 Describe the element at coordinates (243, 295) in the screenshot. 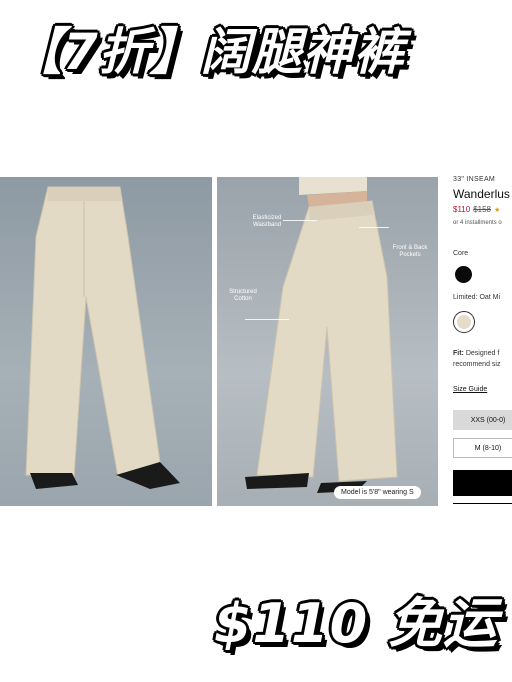

I see `callout-cotton: Structured Cotton` at that location.